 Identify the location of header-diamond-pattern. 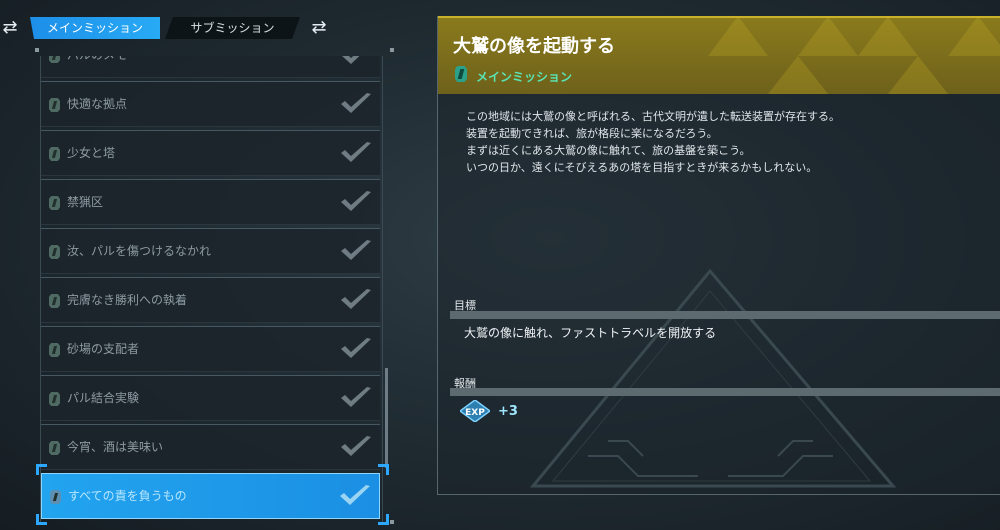
(854, 55).